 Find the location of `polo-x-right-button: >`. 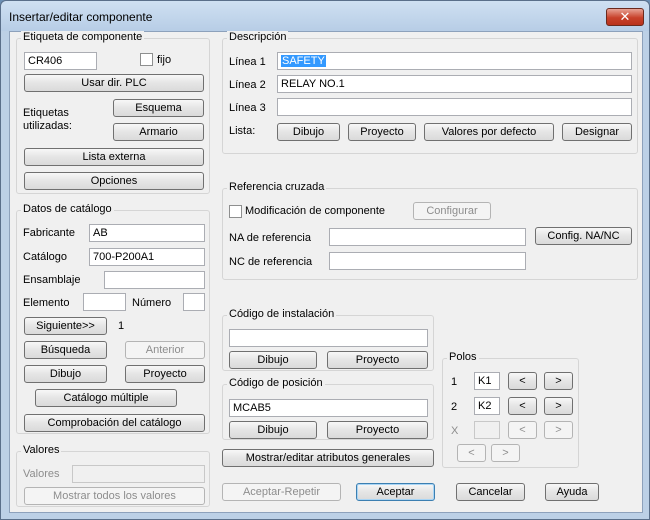

polo-x-right-button: > is located at coordinates (558, 430).